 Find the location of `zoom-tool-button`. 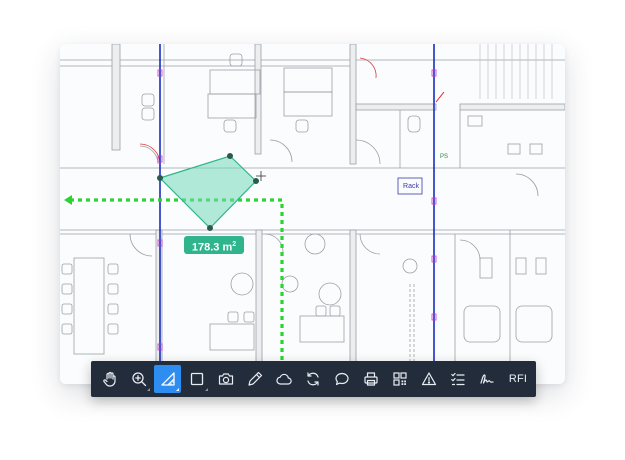

zoom-tool-button is located at coordinates (138, 379).